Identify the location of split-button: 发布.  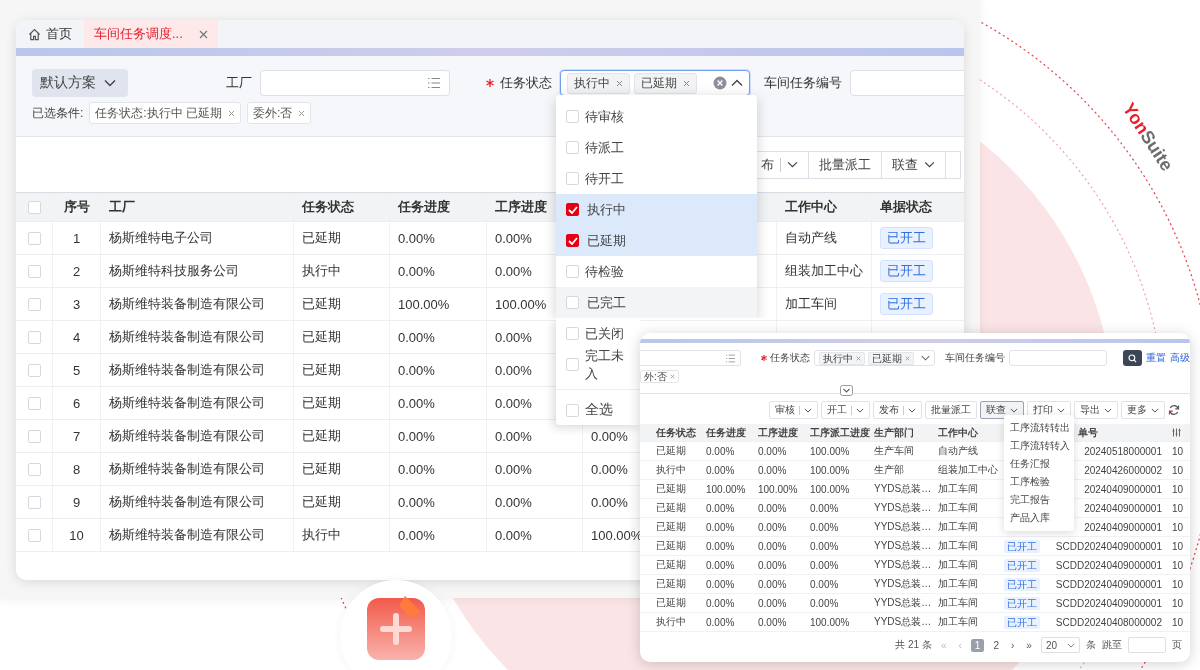
(897, 410).